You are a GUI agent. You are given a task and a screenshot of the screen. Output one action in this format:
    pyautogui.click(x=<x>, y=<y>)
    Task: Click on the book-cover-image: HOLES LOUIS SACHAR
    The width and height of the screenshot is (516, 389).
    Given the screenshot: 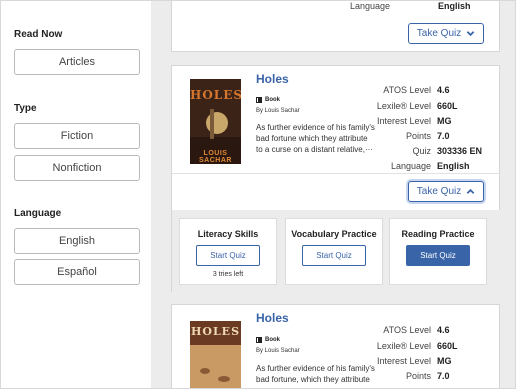 What is the action you would take?
    pyautogui.click(x=215, y=121)
    